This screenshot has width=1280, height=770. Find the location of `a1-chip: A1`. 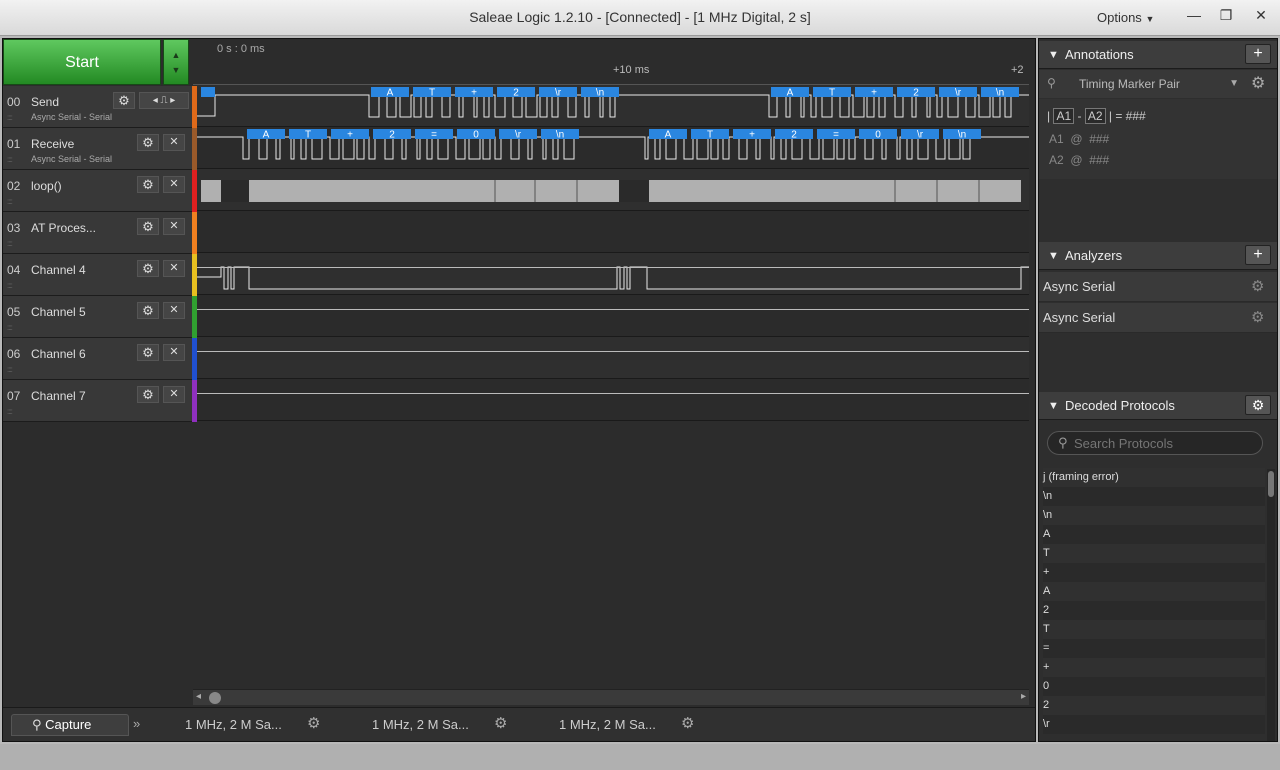

a1-chip: A1 is located at coordinates (1064, 116).